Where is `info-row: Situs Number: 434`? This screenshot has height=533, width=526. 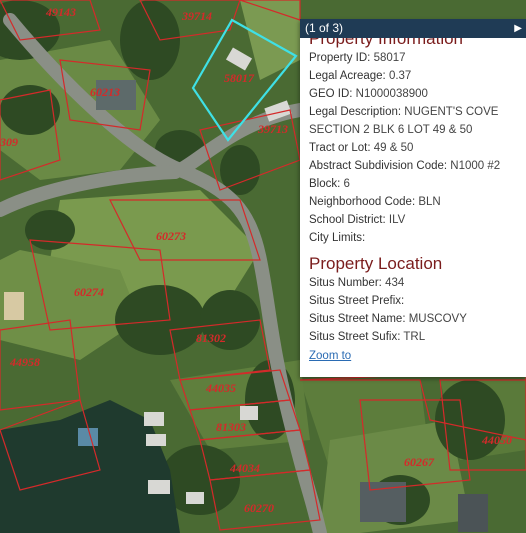
info-row: Situs Number: 434 is located at coordinates (414, 283).